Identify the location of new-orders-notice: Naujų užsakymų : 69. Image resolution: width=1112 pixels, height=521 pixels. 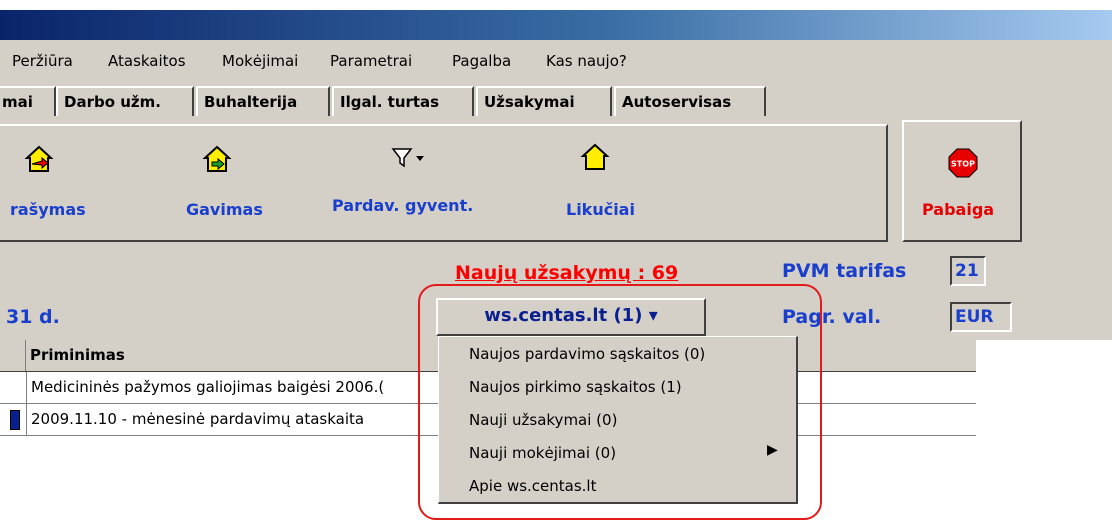
(566, 273).